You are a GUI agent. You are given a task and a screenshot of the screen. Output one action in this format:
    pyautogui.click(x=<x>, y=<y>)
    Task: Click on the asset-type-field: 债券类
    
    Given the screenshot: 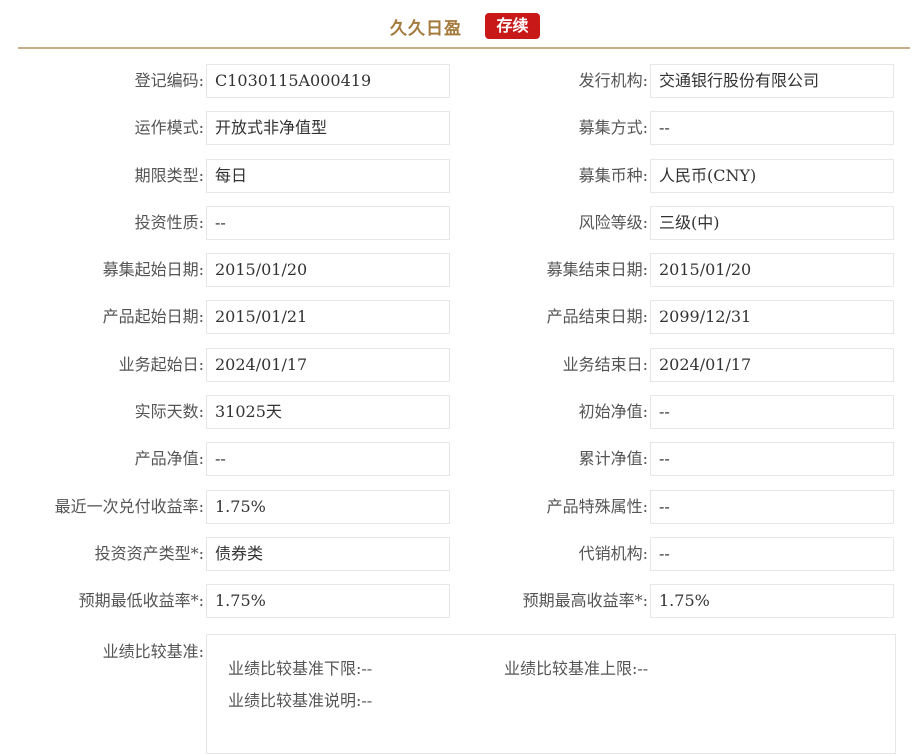 What is the action you would take?
    pyautogui.click(x=328, y=553)
    